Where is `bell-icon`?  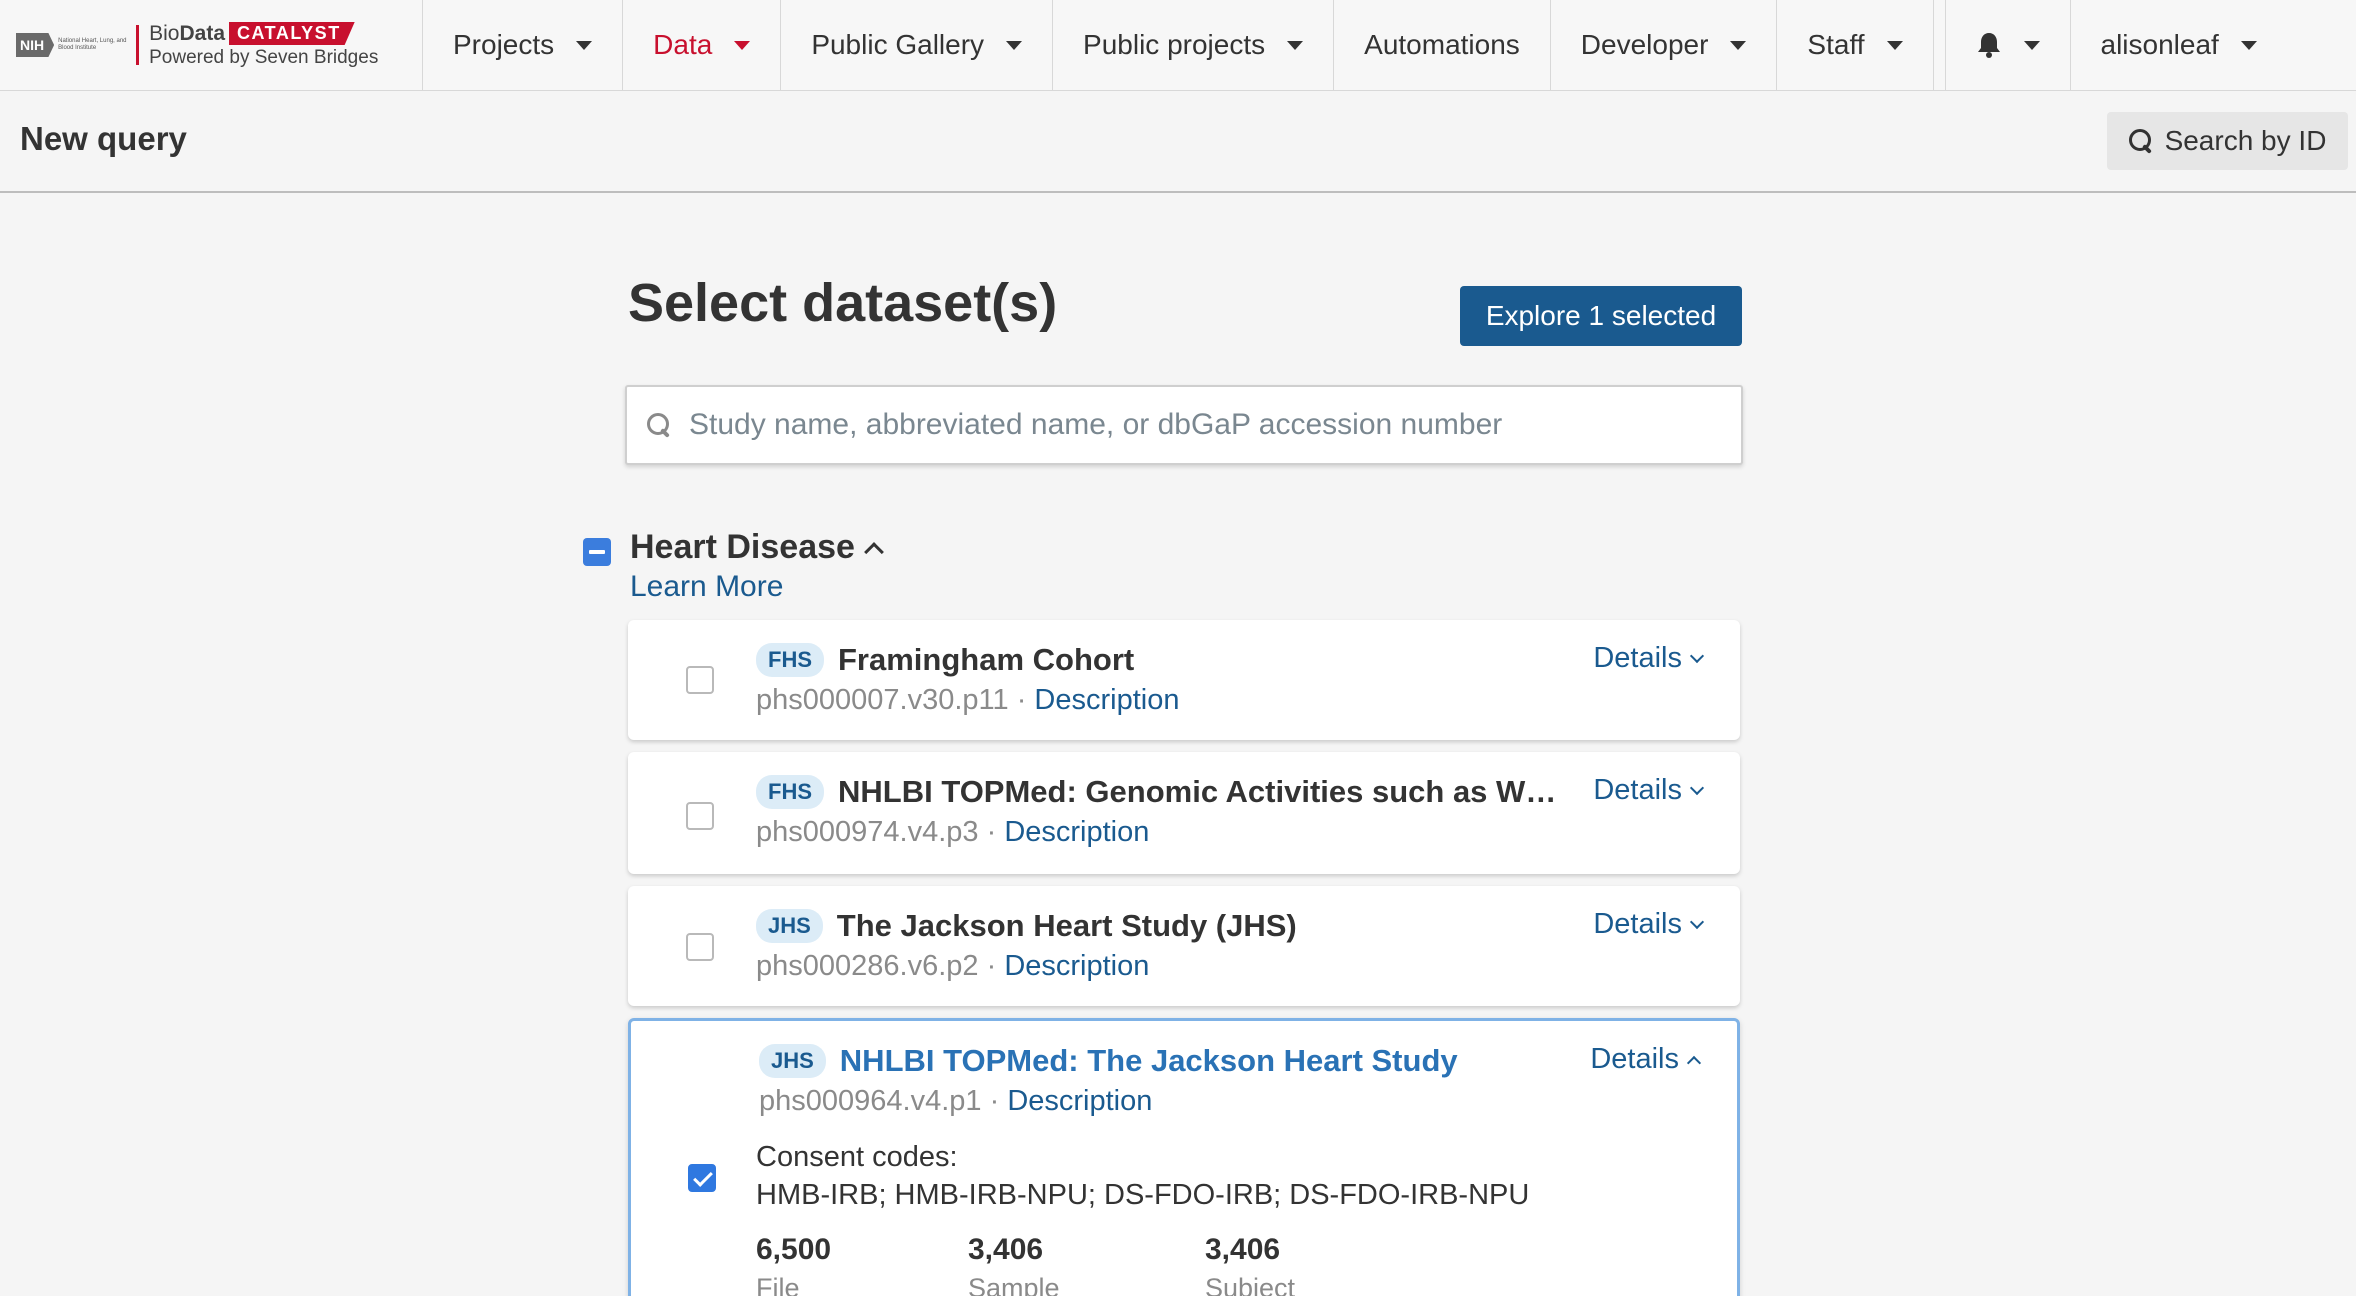
bell-icon is located at coordinates (1988, 45).